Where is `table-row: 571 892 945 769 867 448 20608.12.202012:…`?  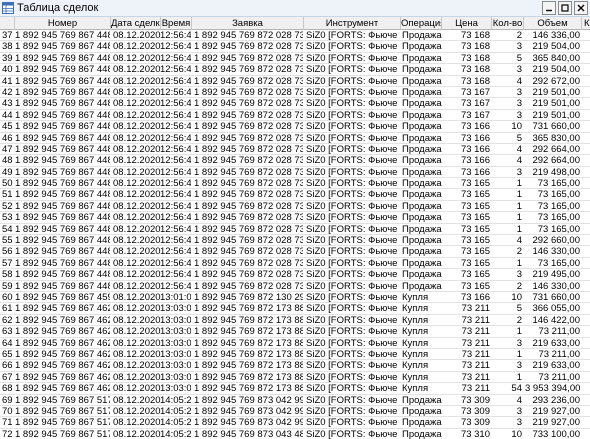
table-row: 571 892 945 769 867 448 20608.12.202012:… is located at coordinates (295, 264).